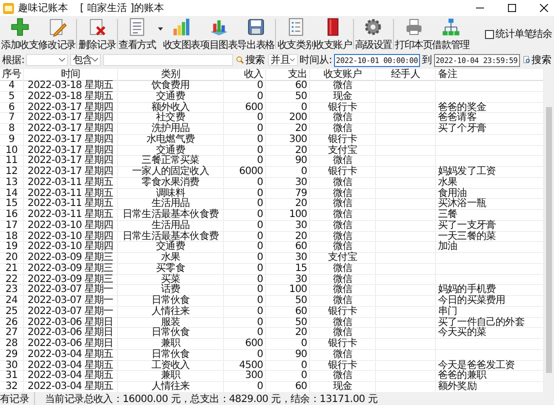 The image size is (554, 405). I want to click on maximize-icon, so click(512, 8).